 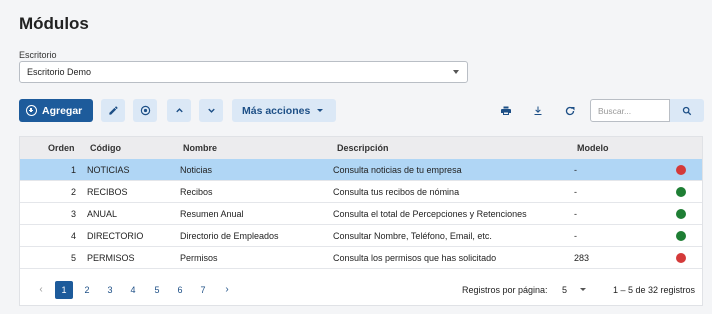 I want to click on pencil-icon, so click(x=113, y=110).